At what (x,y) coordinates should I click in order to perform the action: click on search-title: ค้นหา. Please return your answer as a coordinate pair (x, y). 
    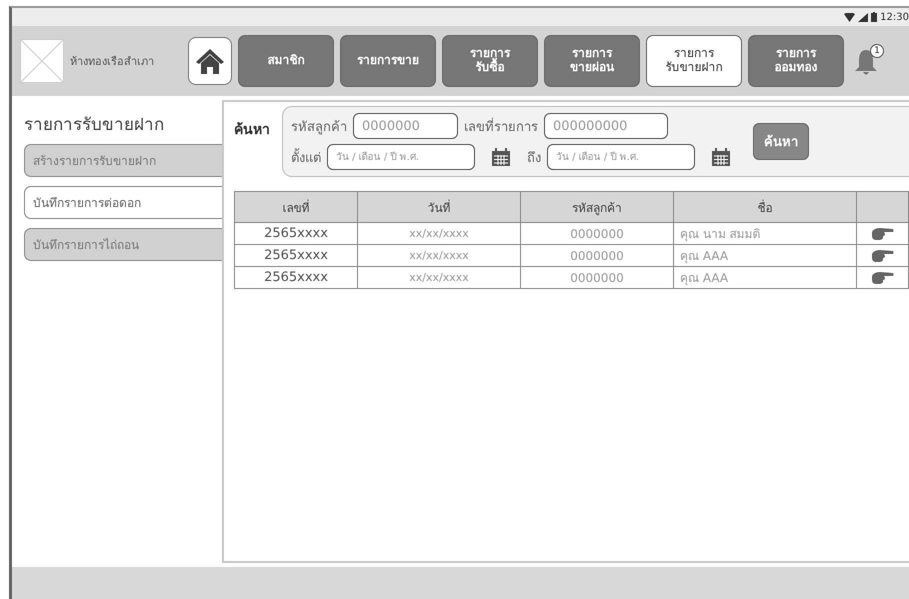
    Looking at the image, I should click on (252, 130).